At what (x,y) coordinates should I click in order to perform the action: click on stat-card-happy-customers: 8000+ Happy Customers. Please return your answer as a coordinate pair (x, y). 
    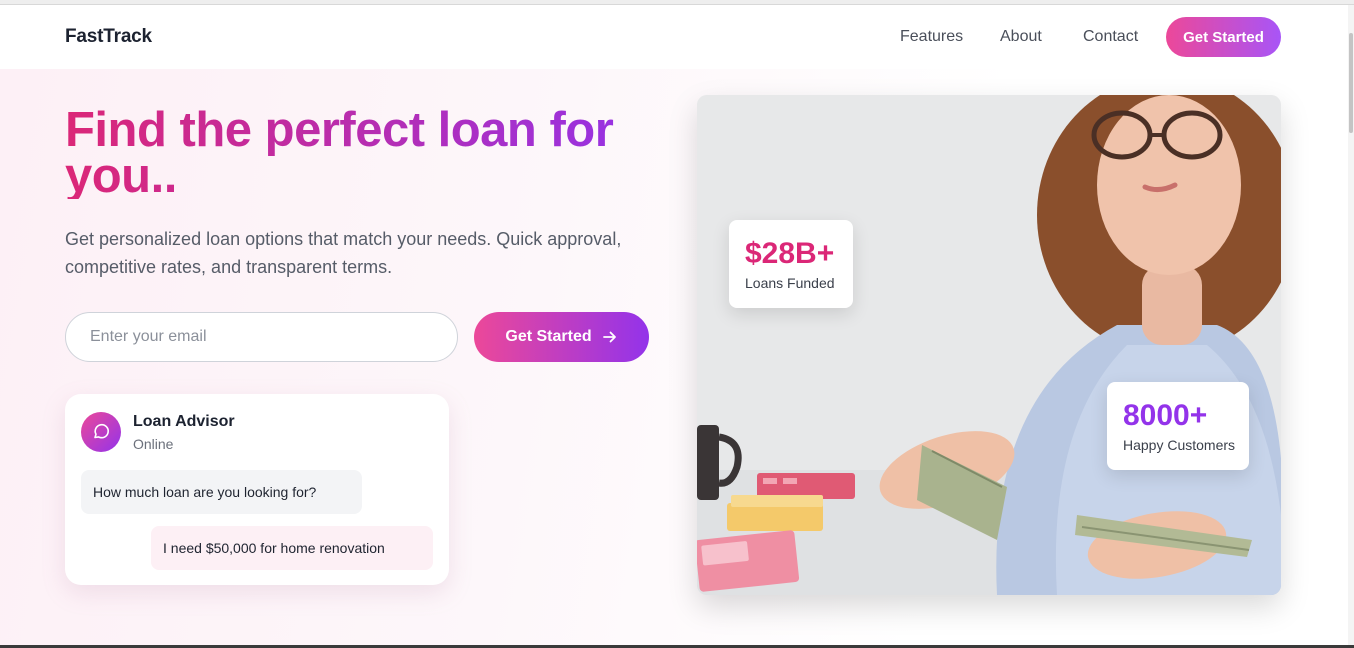
    Looking at the image, I should click on (1178, 426).